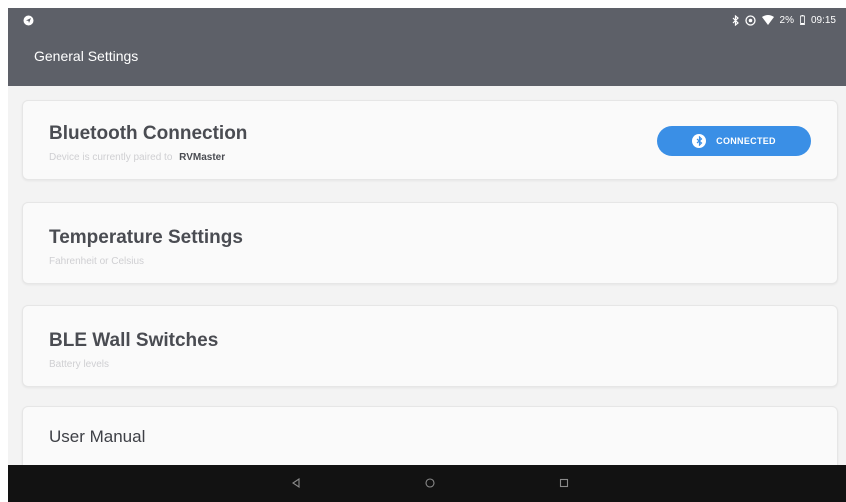  I want to click on connected-label: CONNECTED, so click(746, 141).